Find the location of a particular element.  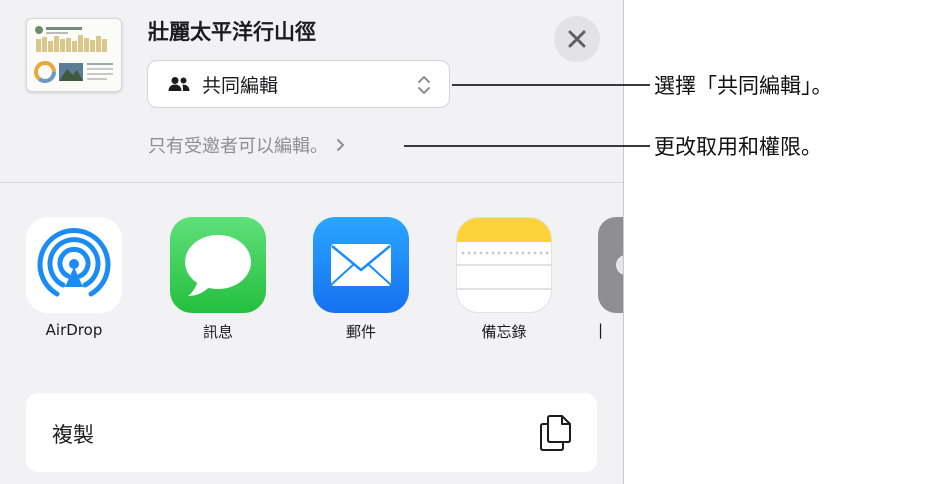

app-label-messages: 訊息 is located at coordinates (217, 332).